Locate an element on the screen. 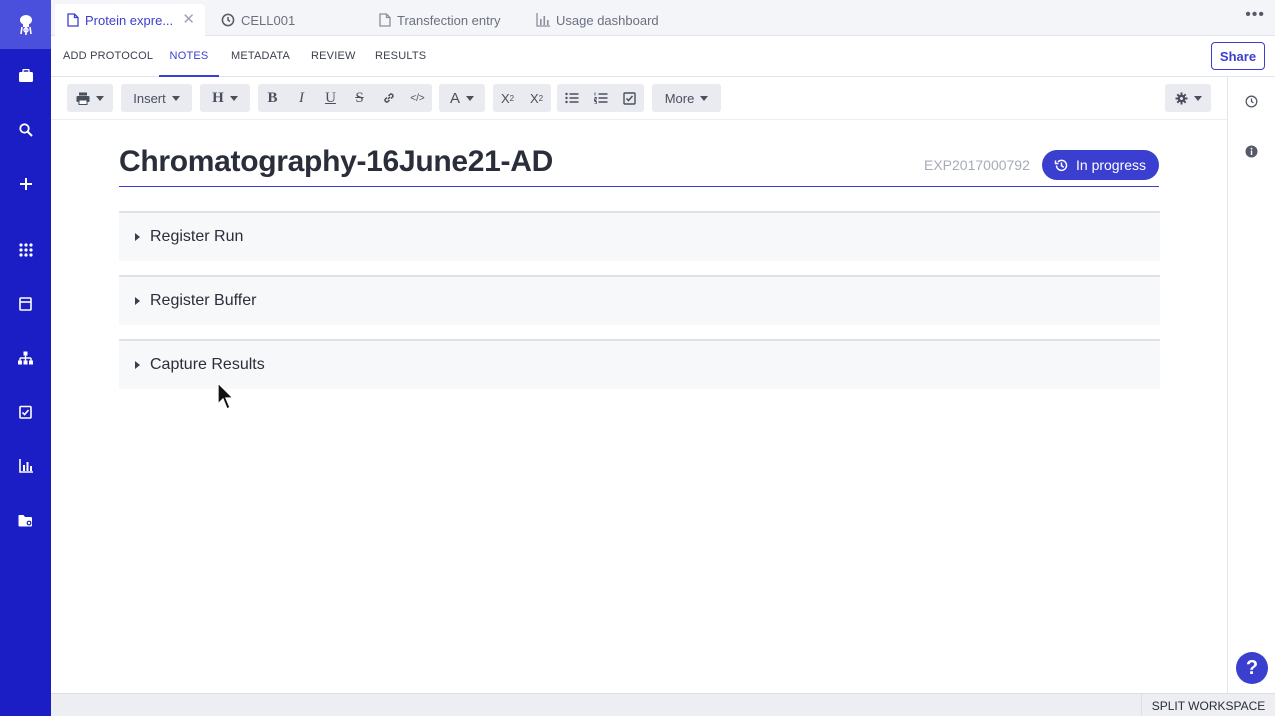  section-title: Register Run is located at coordinates (197, 236).